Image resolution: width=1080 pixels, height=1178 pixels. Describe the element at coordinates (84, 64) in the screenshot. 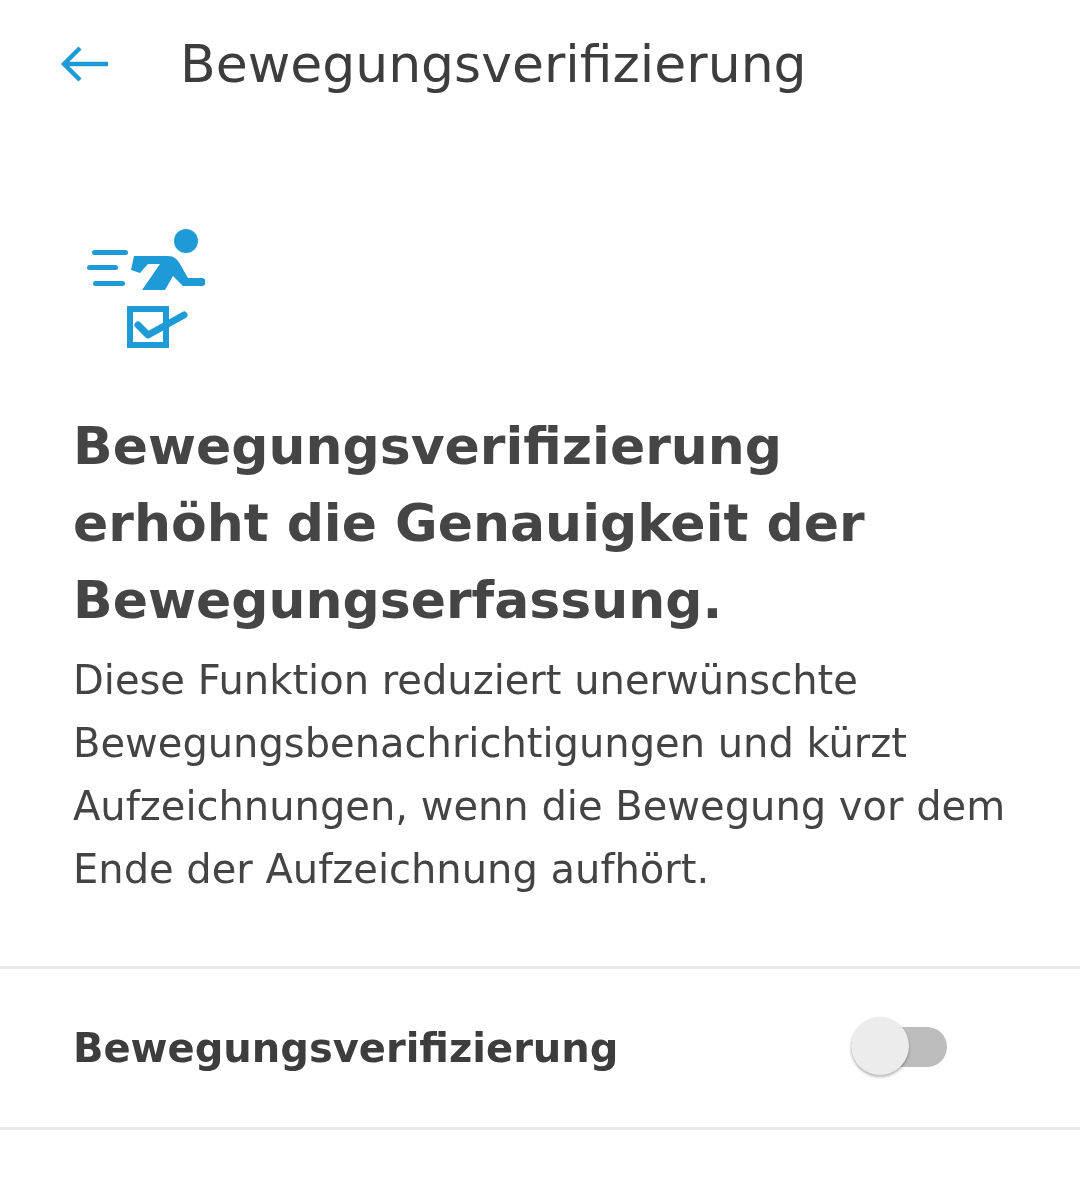

I see `back-arrow-icon` at that location.